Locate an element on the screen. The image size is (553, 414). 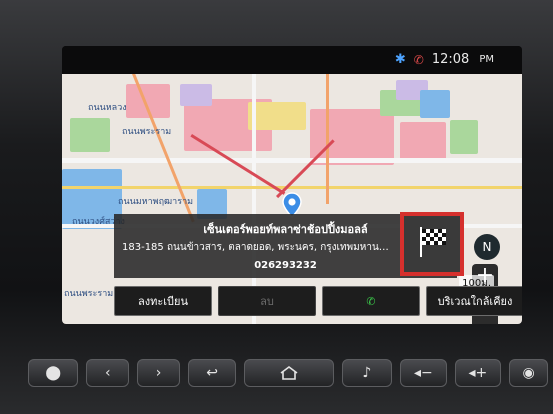
settings-hardware-button: ◉ is located at coordinates (529, 373).